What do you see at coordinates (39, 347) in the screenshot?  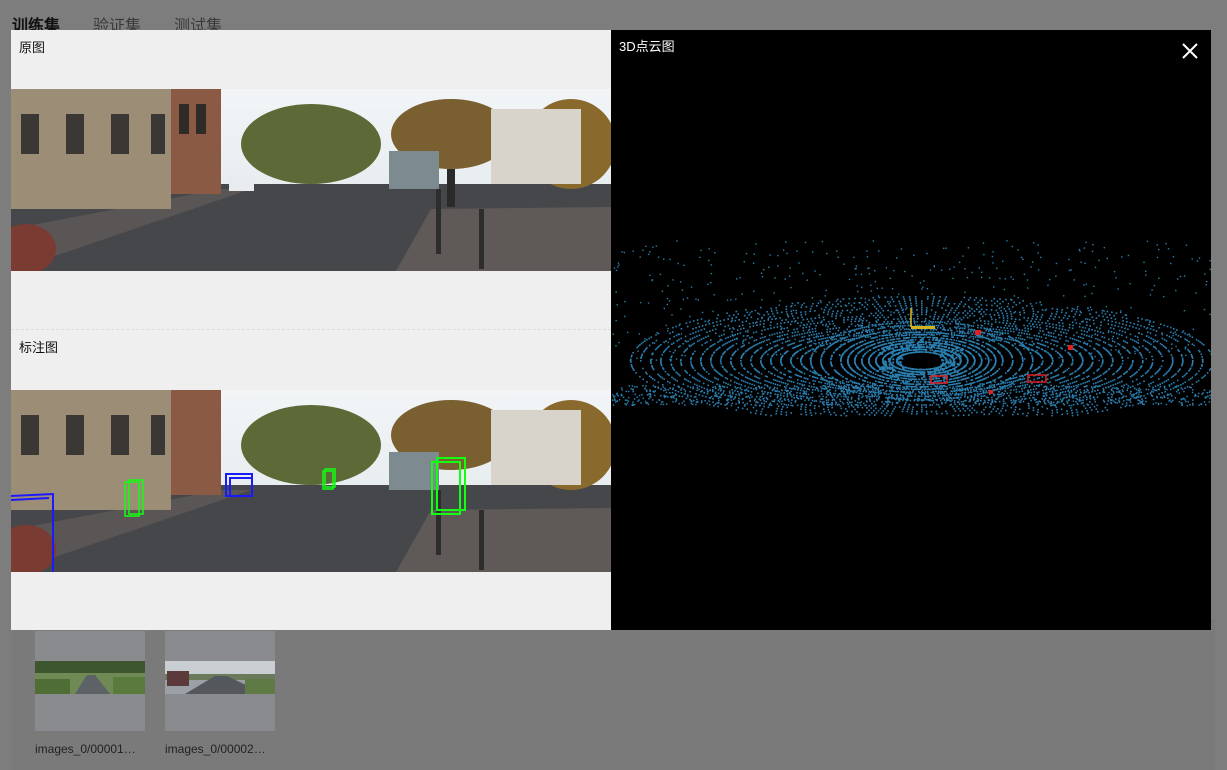 I see `annotated-image-title: 标注图` at bounding box center [39, 347].